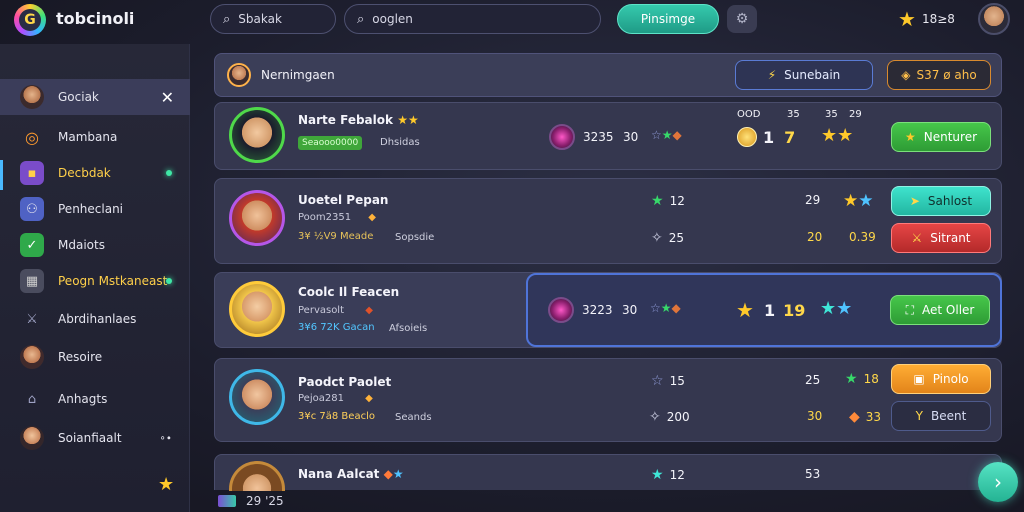  What do you see at coordinates (608, 75) in the screenshot?
I see `panel-header: Nernimgaen ⚡ Sunebain ◈ S37 ø aho` at bounding box center [608, 75].